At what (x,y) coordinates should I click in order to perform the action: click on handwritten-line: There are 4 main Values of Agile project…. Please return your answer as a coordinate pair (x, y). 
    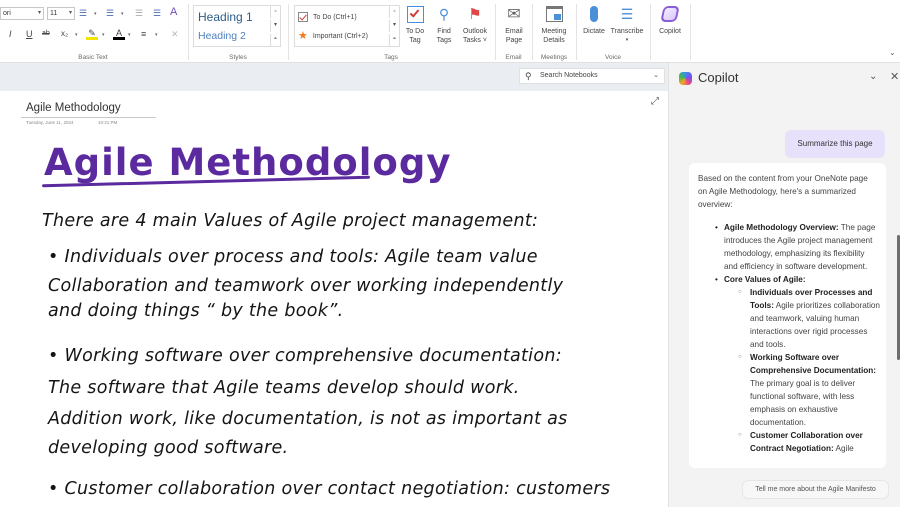
    Looking at the image, I should click on (290, 221).